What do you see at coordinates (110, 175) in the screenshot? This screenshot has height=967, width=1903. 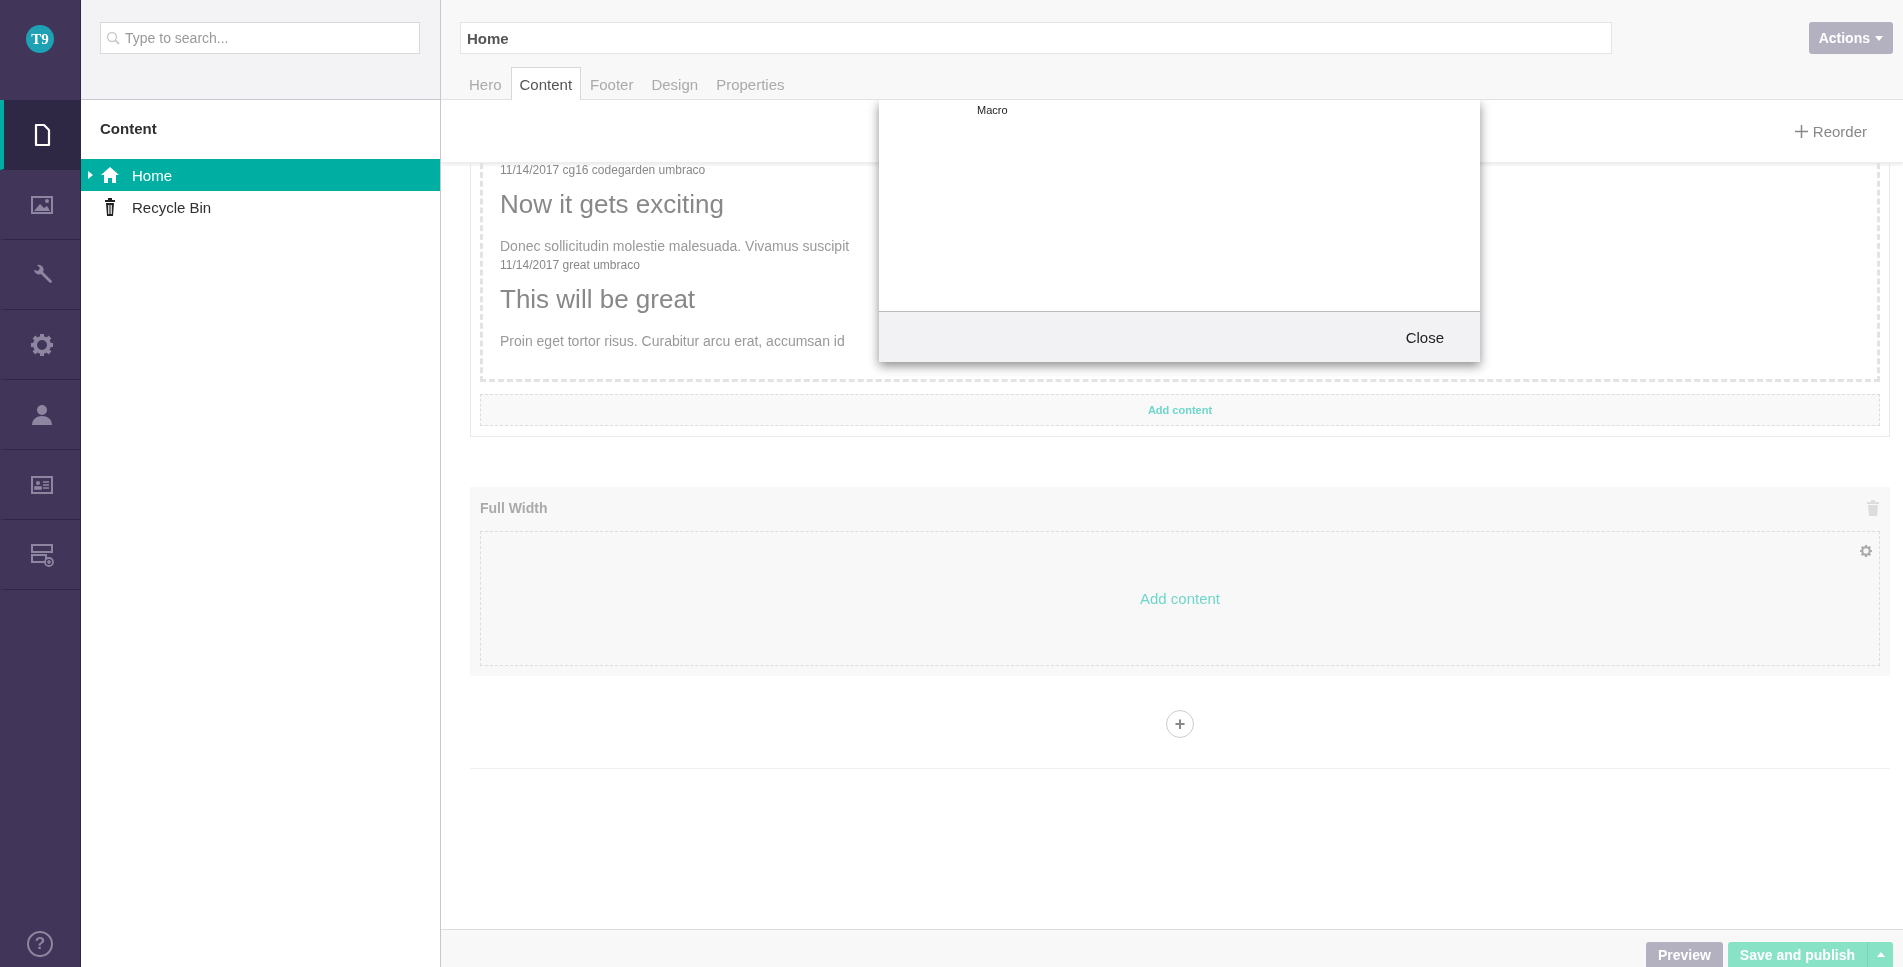 I see `home-icon` at bounding box center [110, 175].